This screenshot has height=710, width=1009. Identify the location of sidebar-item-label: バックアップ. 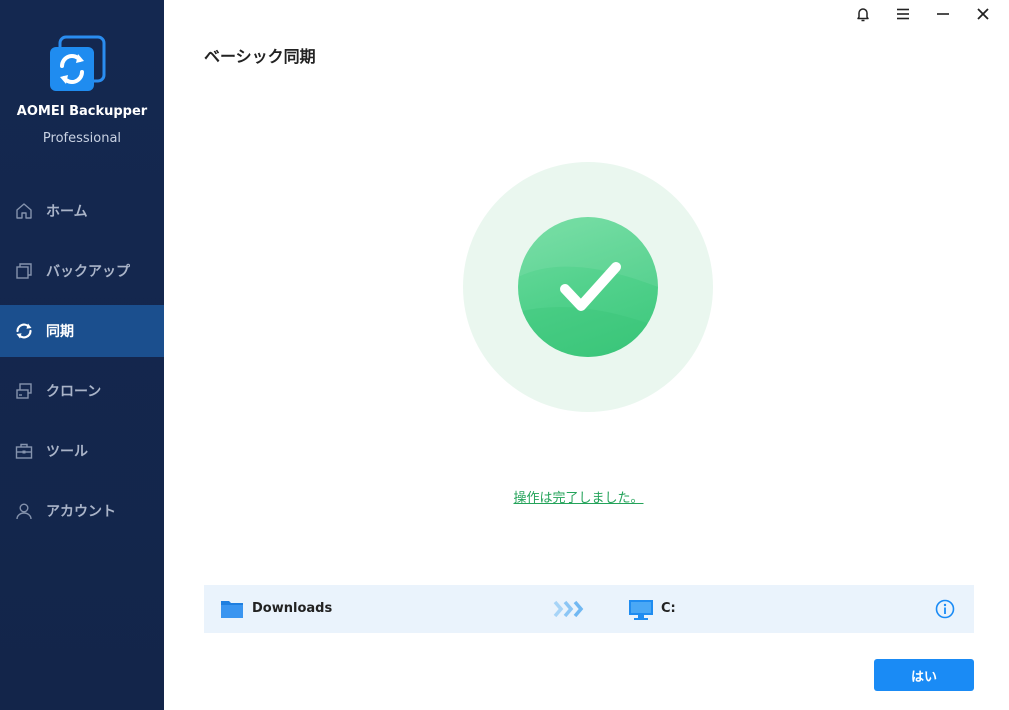
(88, 272).